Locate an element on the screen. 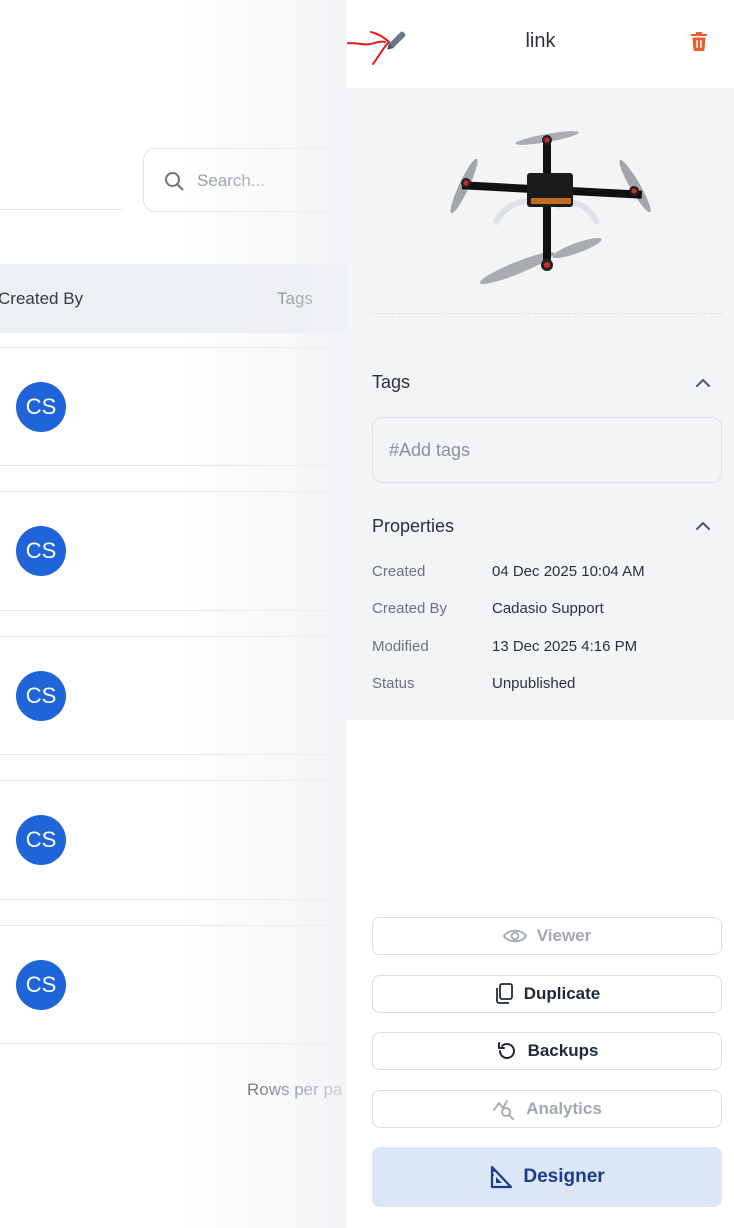 The image size is (734, 1228). tags-section-title: Tags is located at coordinates (391, 382).